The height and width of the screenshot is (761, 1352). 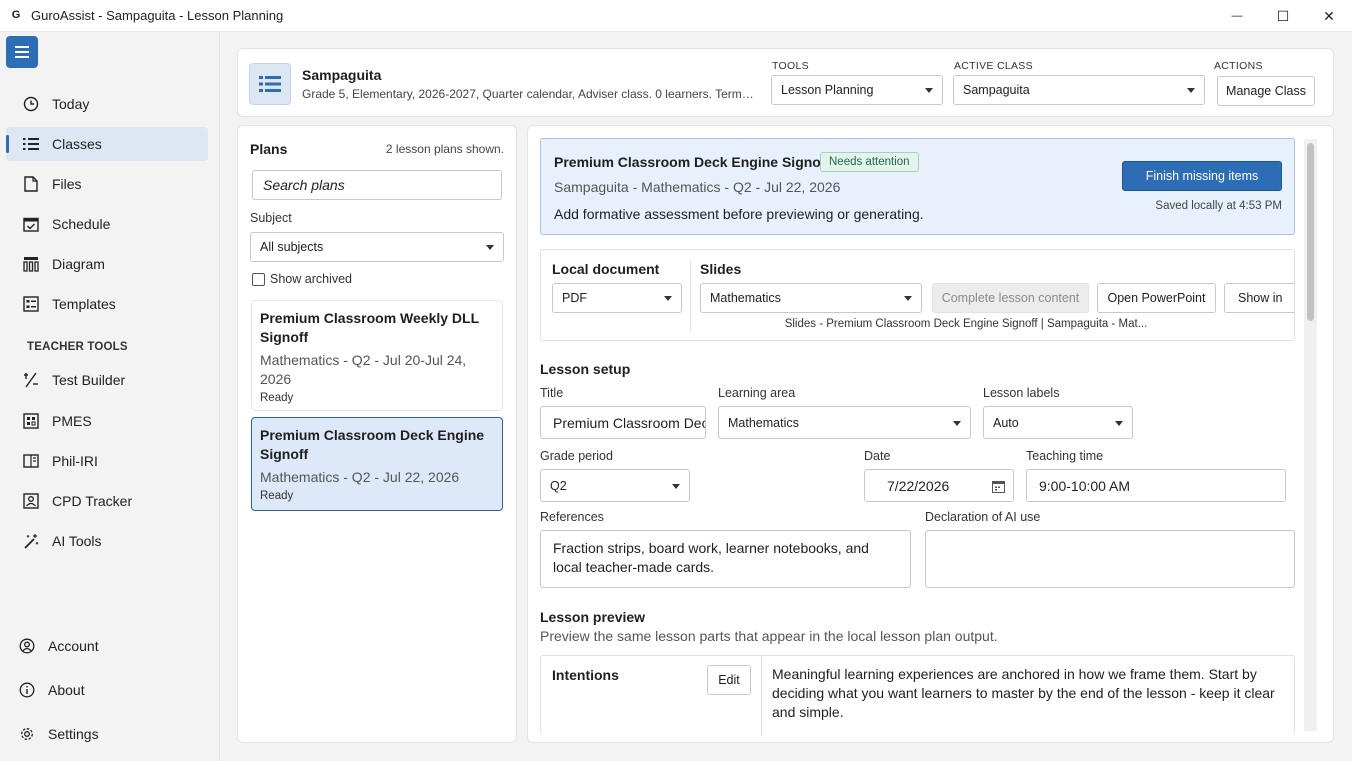 I want to click on active-indicator, so click(x=7, y=144).